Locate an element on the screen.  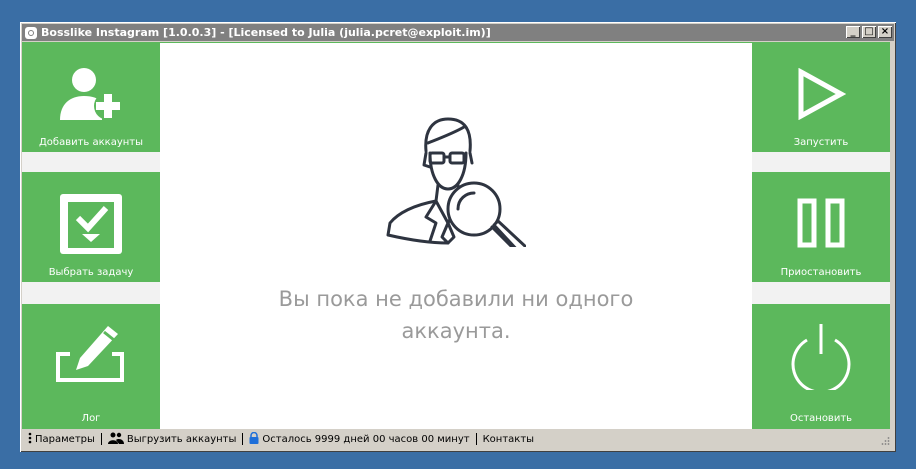
lock-icon is located at coordinates (254, 439).